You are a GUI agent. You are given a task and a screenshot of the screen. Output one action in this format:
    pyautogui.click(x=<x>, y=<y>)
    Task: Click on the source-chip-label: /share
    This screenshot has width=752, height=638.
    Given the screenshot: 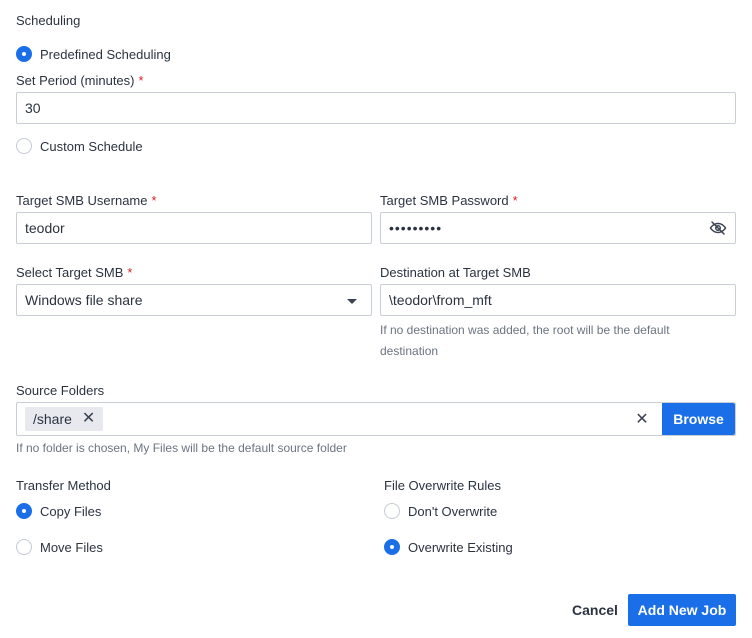 What is the action you would take?
    pyautogui.click(x=52, y=419)
    